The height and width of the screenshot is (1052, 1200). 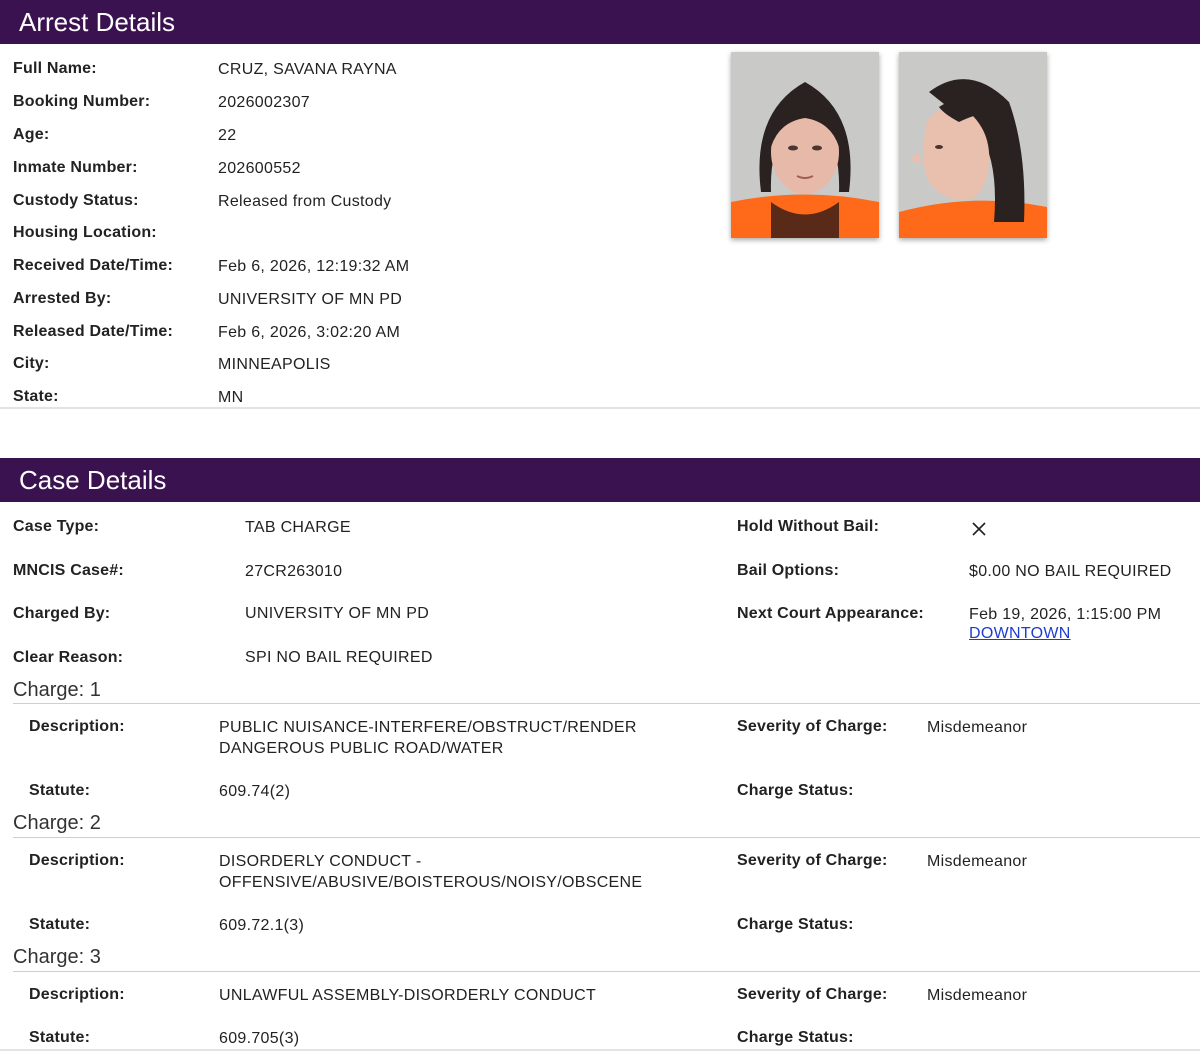 What do you see at coordinates (262, 925) in the screenshot?
I see `statute-value: 609.72.1(3)` at bounding box center [262, 925].